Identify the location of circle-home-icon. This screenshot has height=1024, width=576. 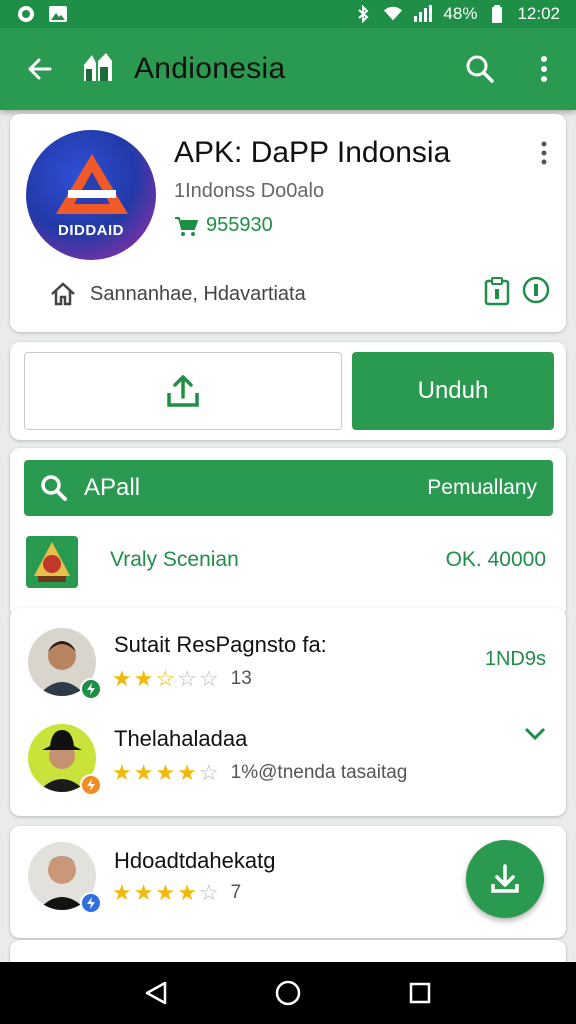
(288, 993).